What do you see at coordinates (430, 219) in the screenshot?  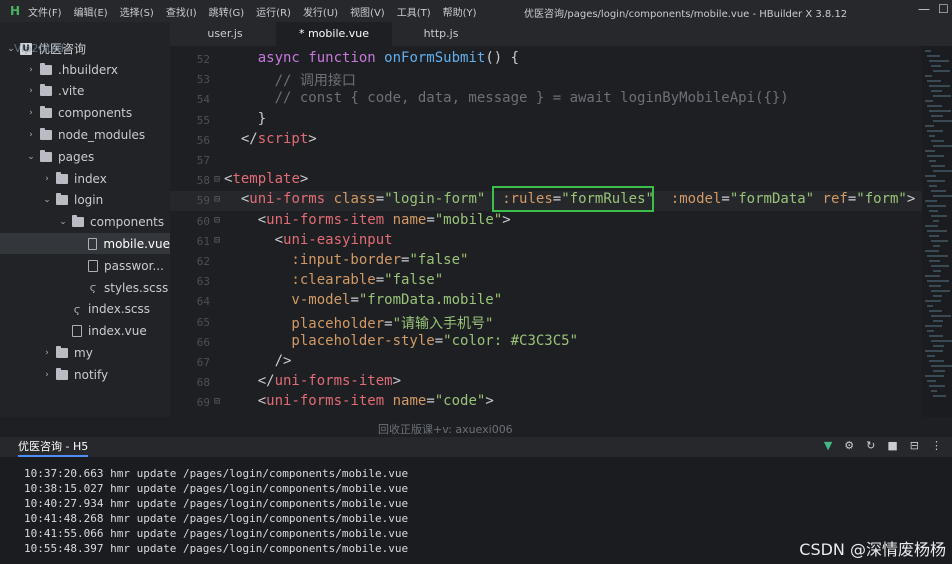 I see `code-token: =` at bounding box center [430, 219].